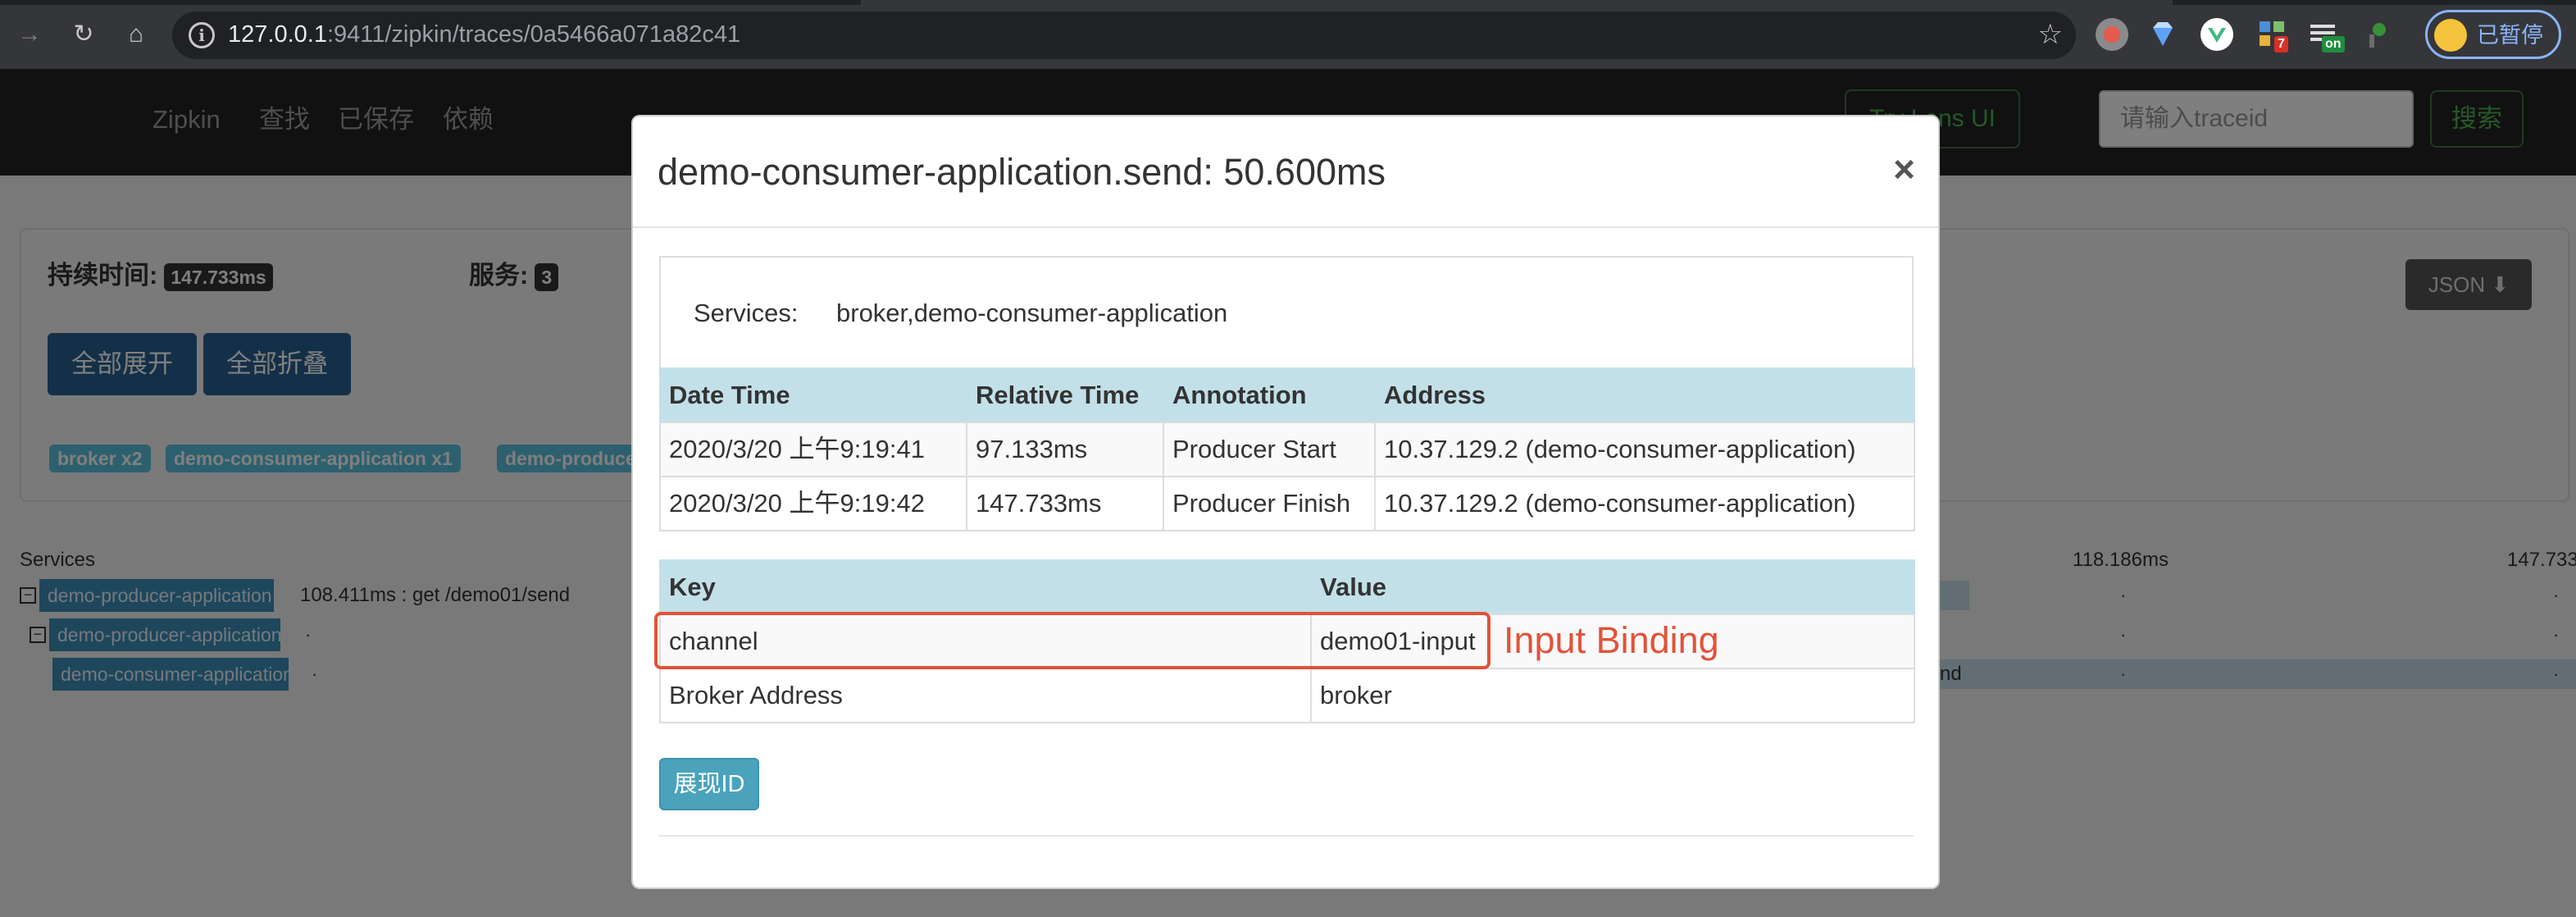 Image resolution: width=2576 pixels, height=917 pixels. What do you see at coordinates (813, 395) in the screenshot?
I see `column-header: Date Time` at bounding box center [813, 395].